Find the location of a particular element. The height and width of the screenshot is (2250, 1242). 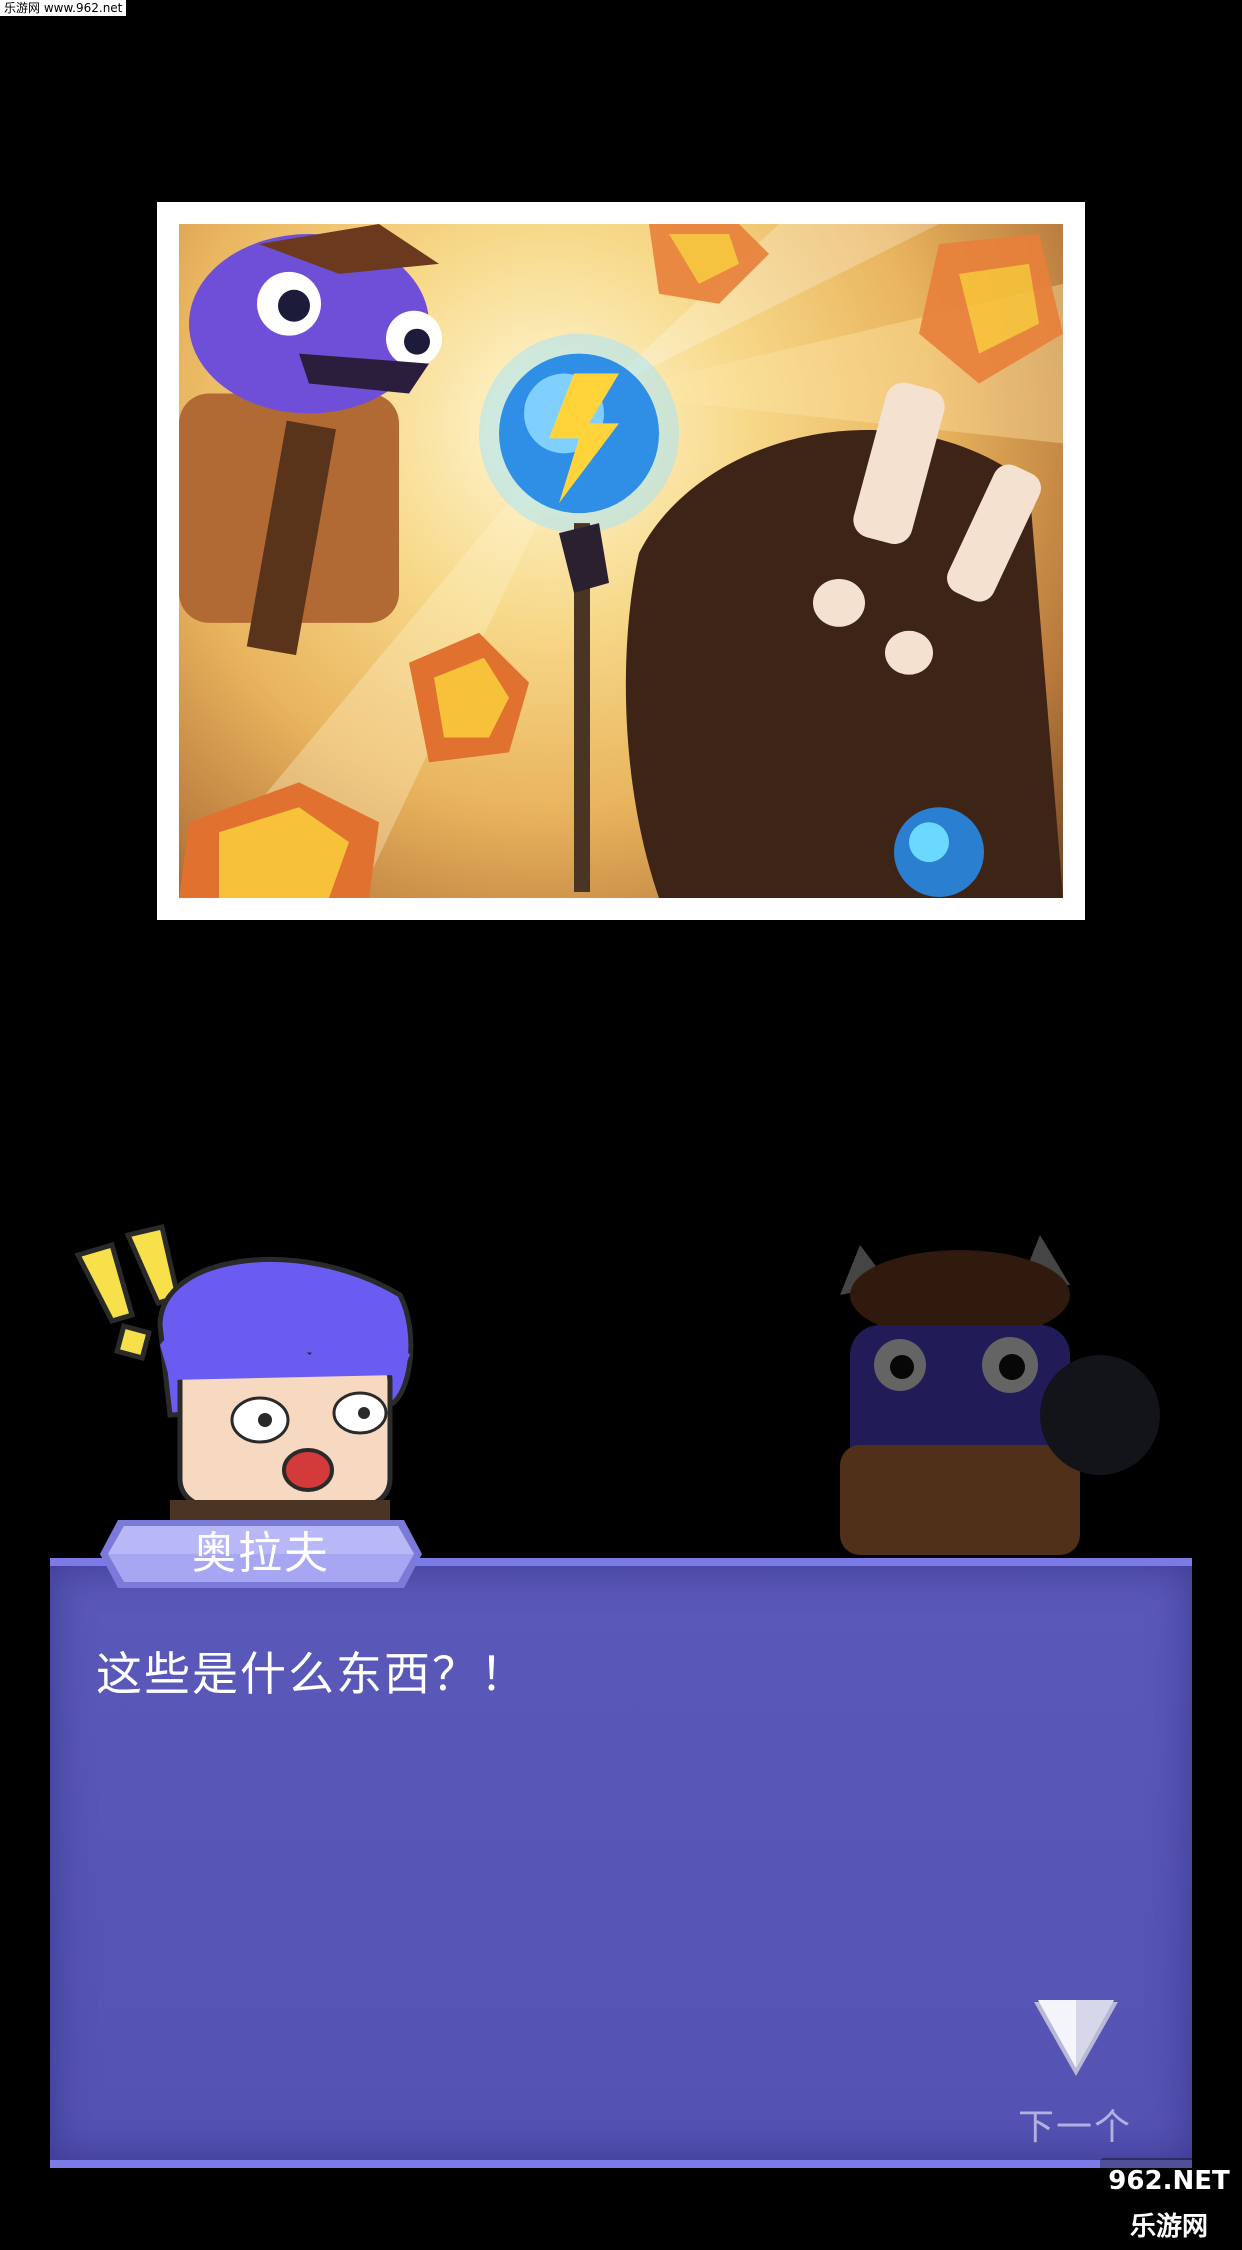

watermark-top: 乐游网 www.962.net is located at coordinates (63, 8).